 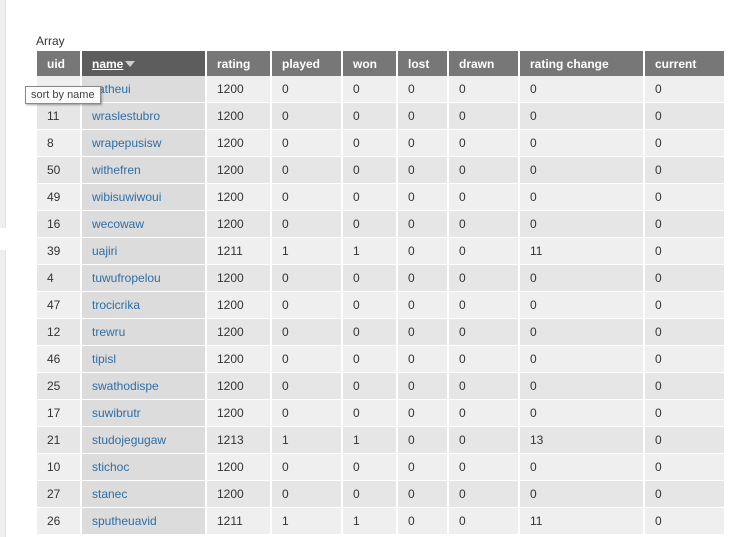 I want to click on cell-name: tipisl, so click(x=144, y=359).